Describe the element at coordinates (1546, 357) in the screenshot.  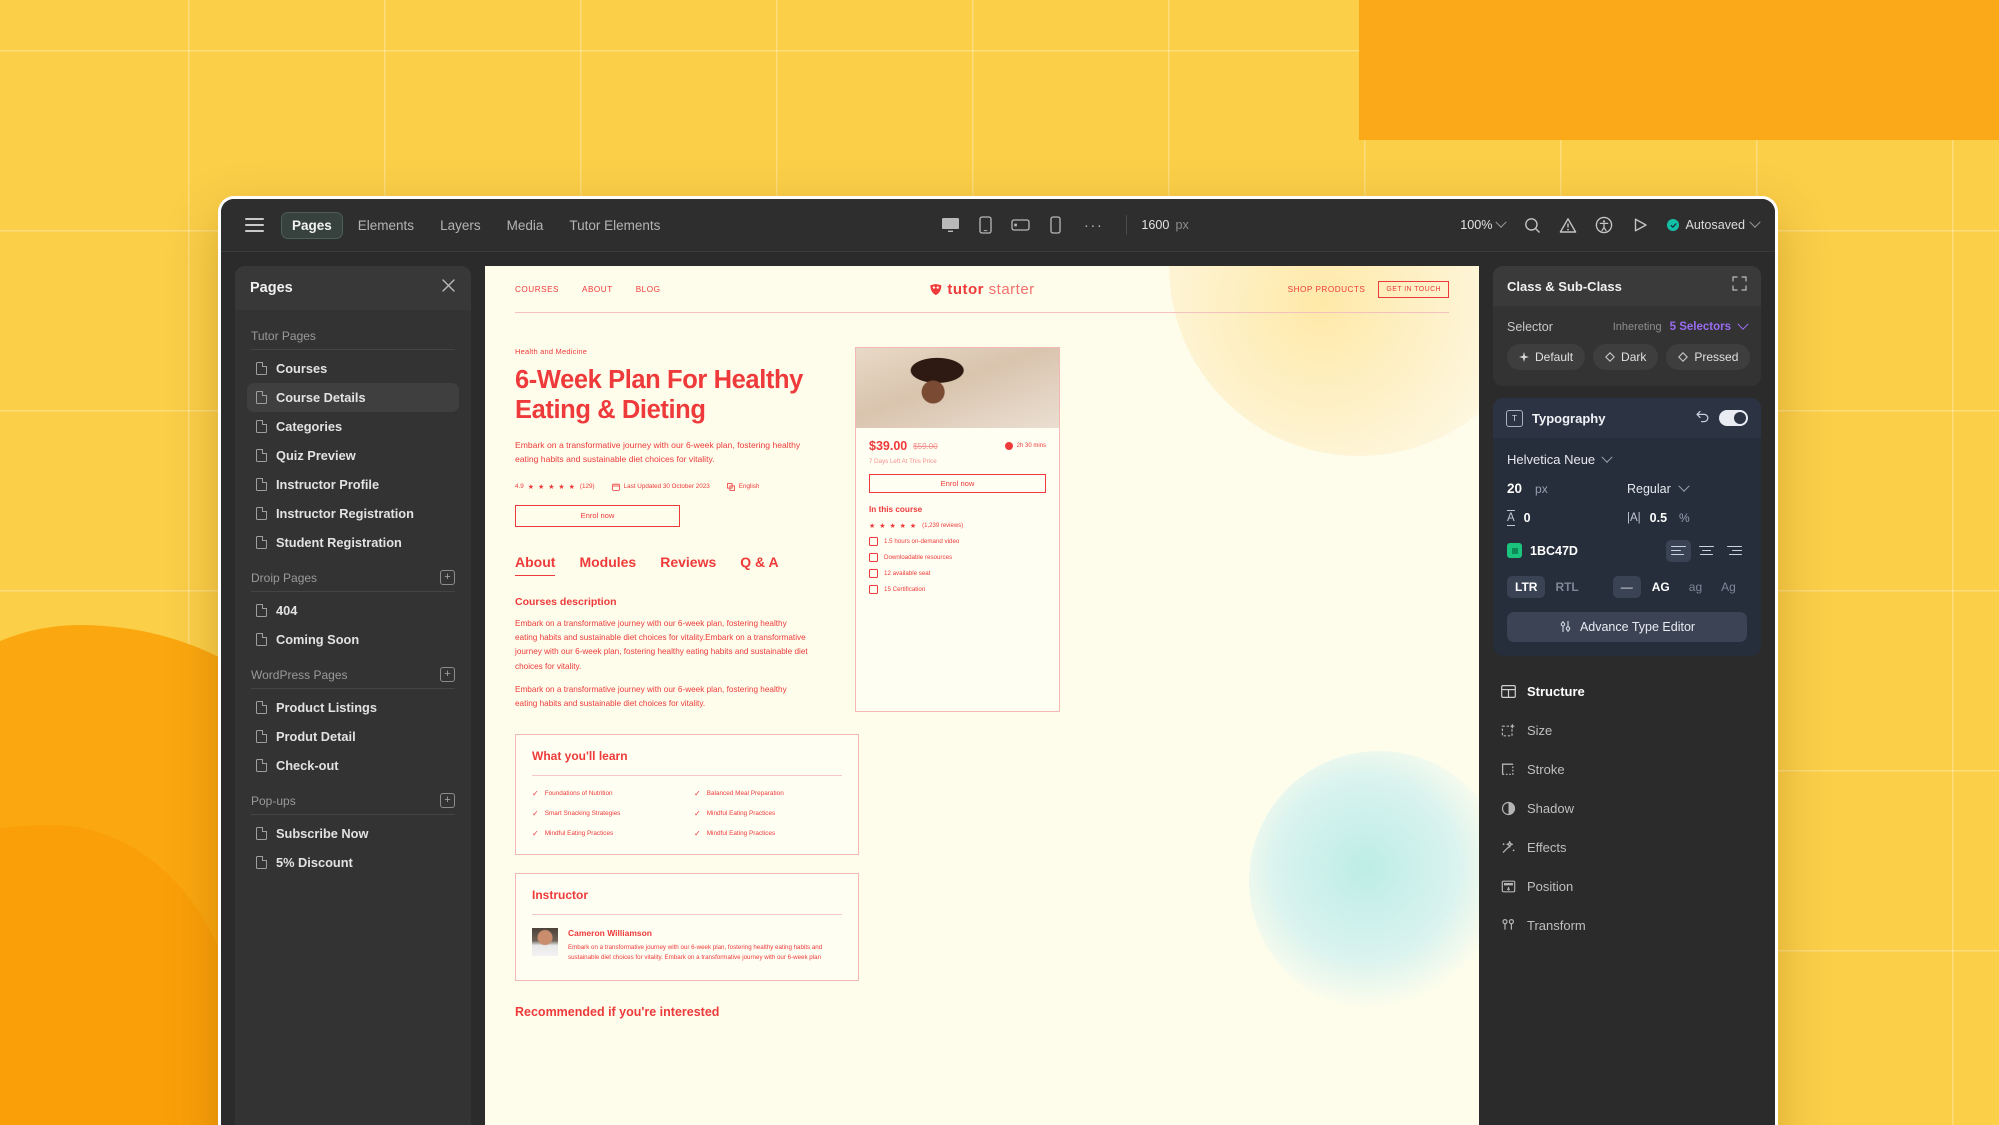
I see `state-pill-default: Default` at that location.